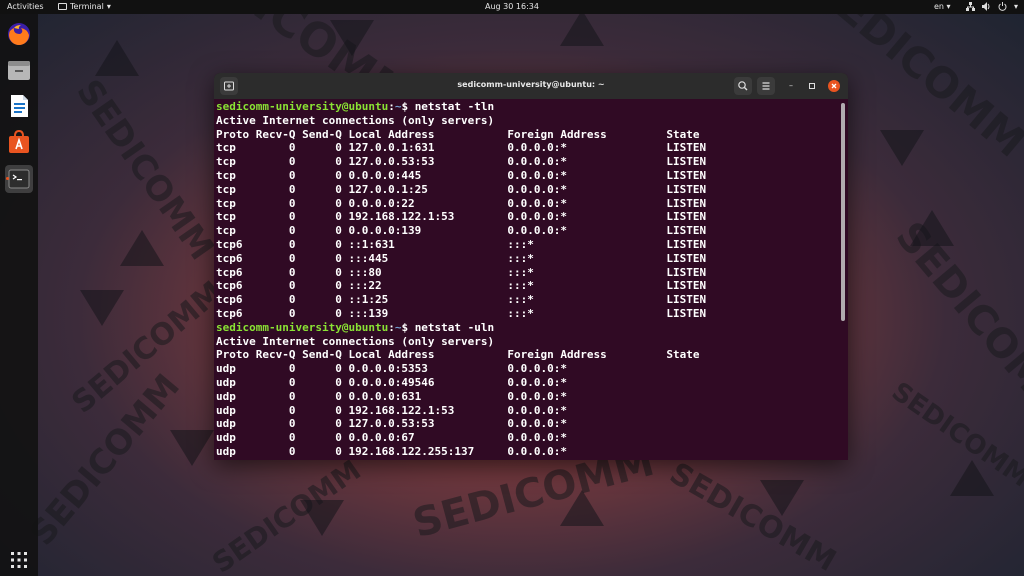  What do you see at coordinates (843, 212) in the screenshot?
I see `scrollbar` at bounding box center [843, 212].